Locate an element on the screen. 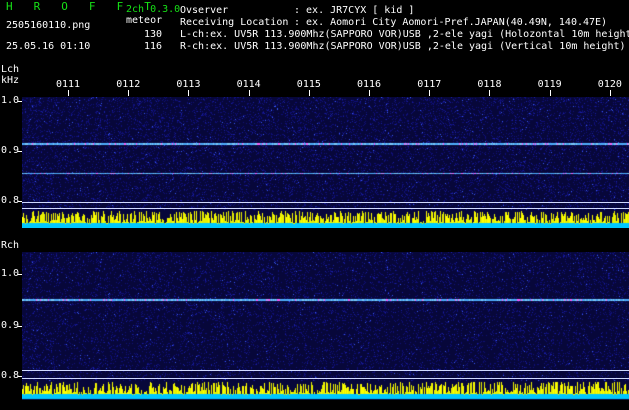  lch-freq-label-0-9: 0.9 is located at coordinates (10, 150).